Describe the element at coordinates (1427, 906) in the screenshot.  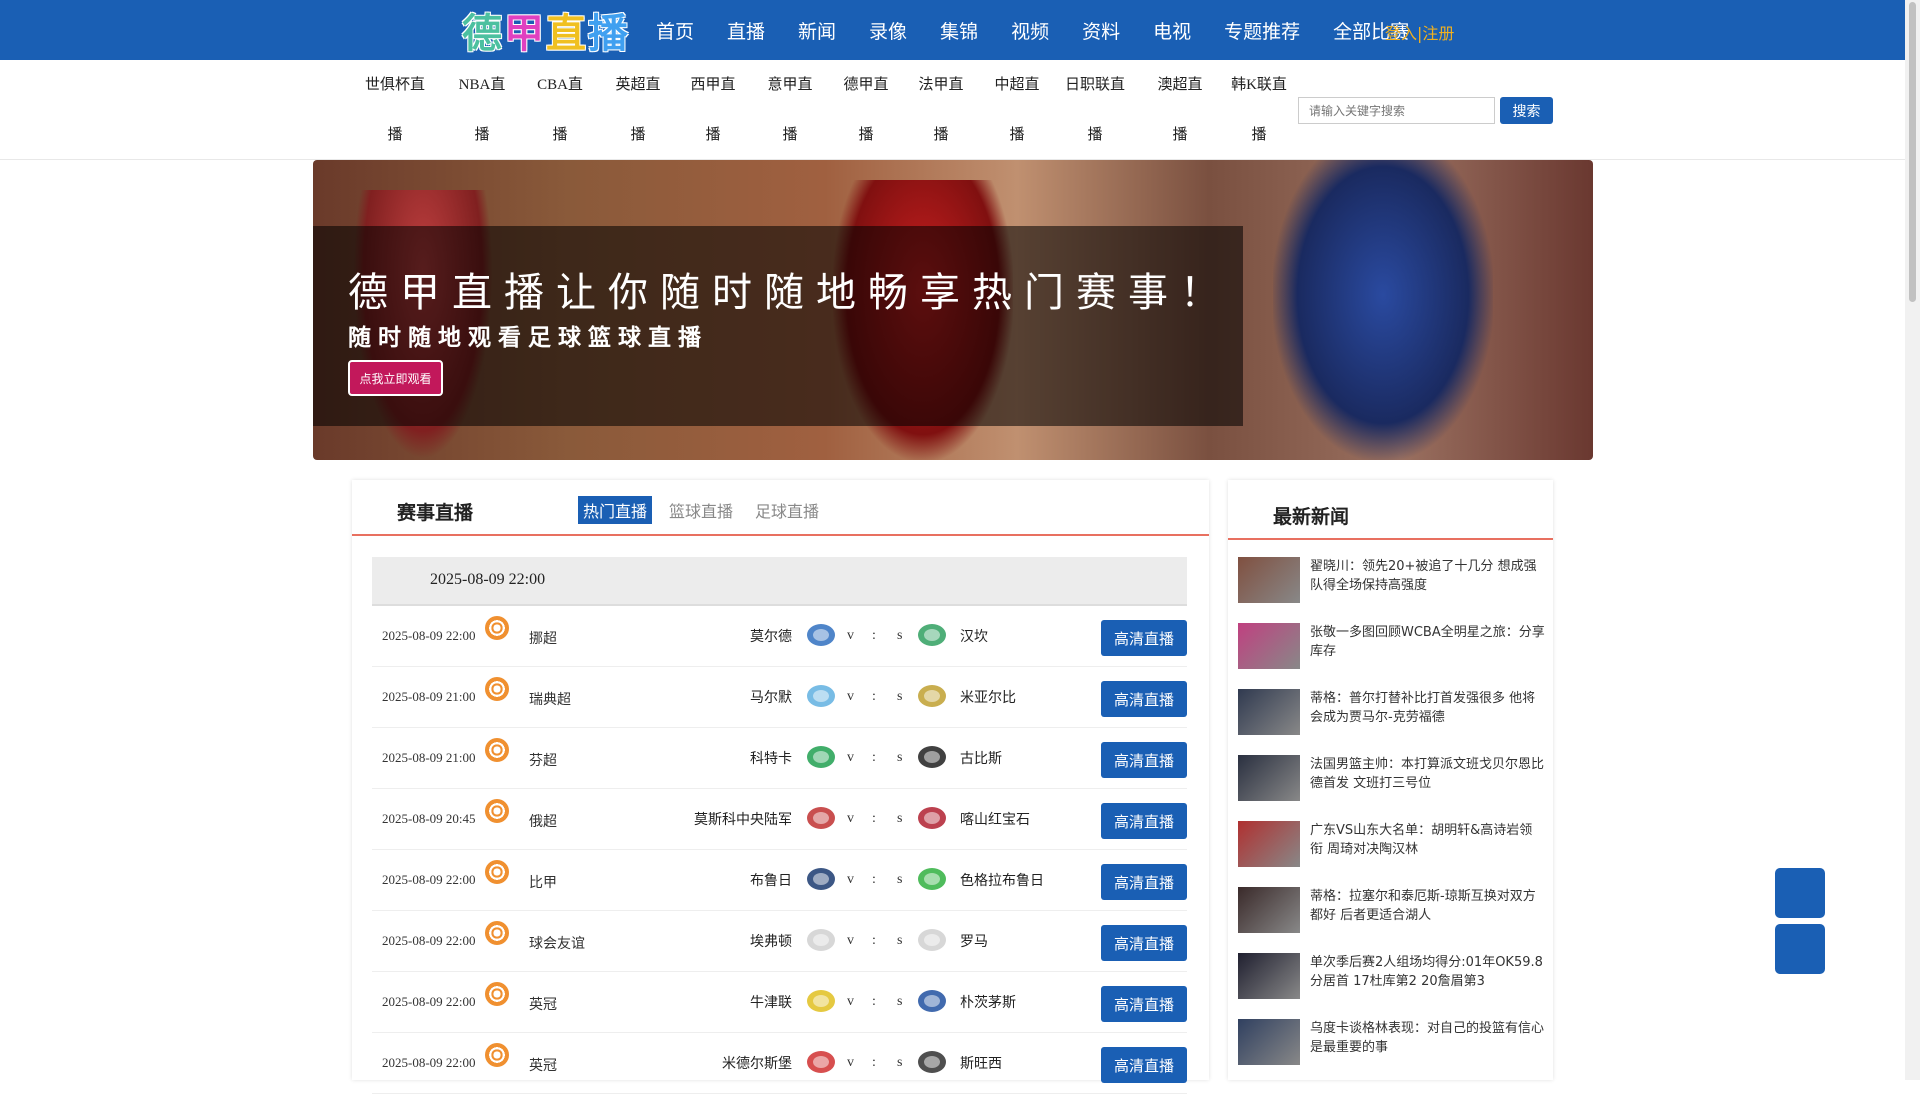
I see `news-headline: 蒂格：拉塞尔和泰厄斯-琼斯互换对双方都好 后者更适合湖人` at that location.